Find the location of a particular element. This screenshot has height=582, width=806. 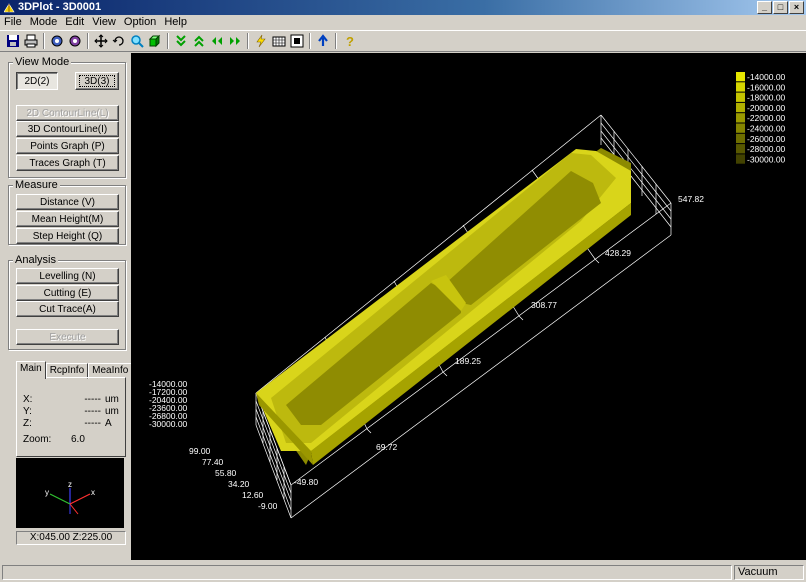

window-title: 3DPlot - 3D0001 is located at coordinates (60, 7).